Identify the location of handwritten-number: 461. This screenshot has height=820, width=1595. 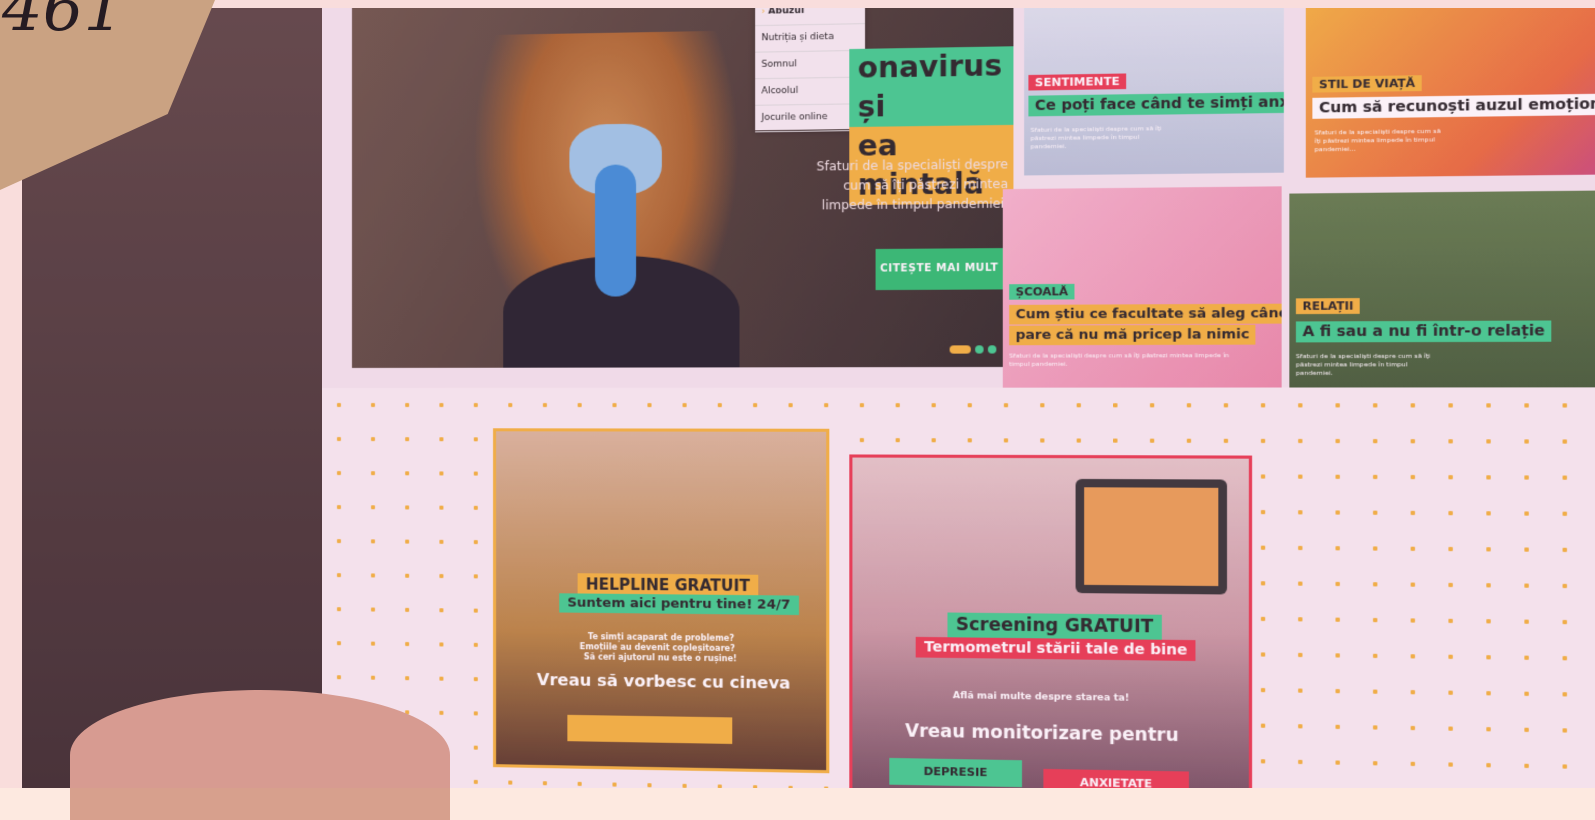
(63, 23).